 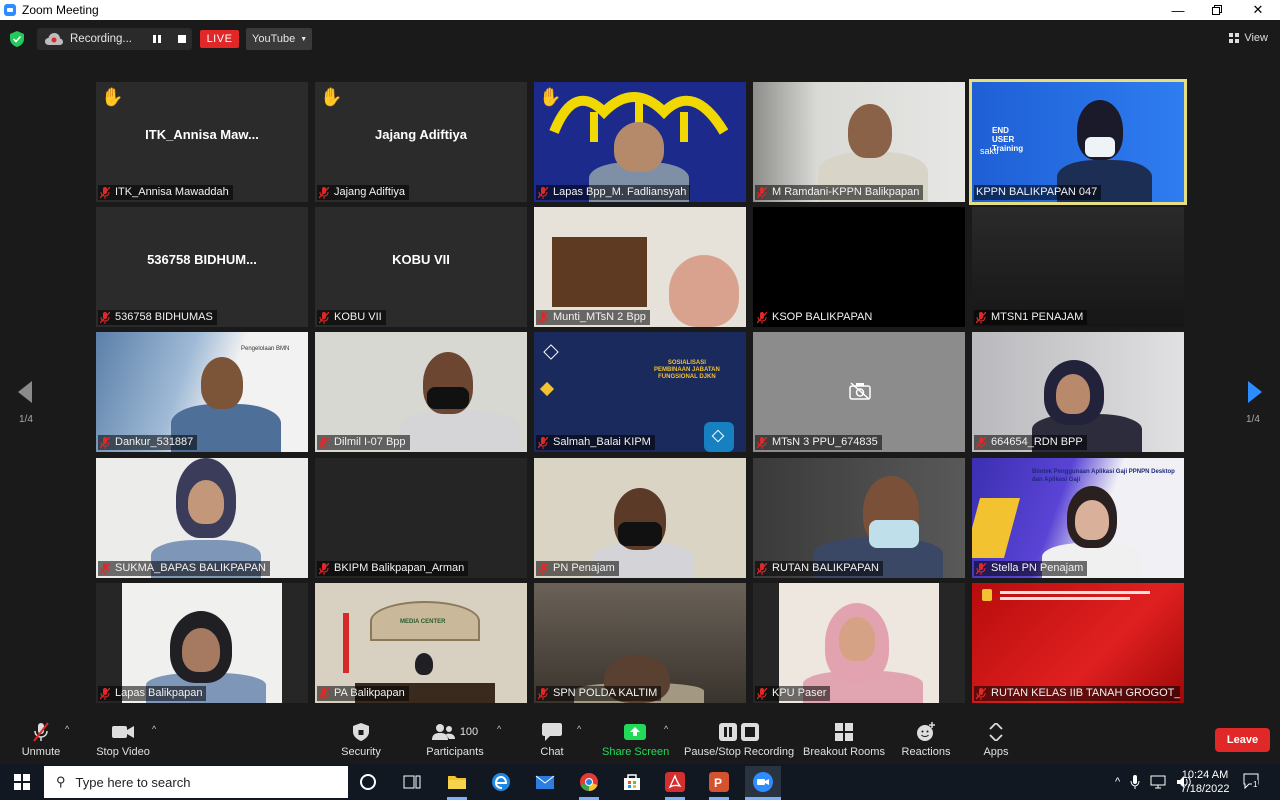 What do you see at coordinates (499, 729) in the screenshot?
I see `participants-chevron-icon: ^` at bounding box center [499, 729].